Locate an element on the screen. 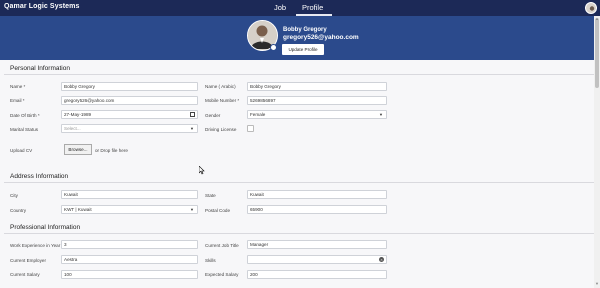 The height and width of the screenshot is (288, 600). employer-label: Current Employer is located at coordinates (28, 260).